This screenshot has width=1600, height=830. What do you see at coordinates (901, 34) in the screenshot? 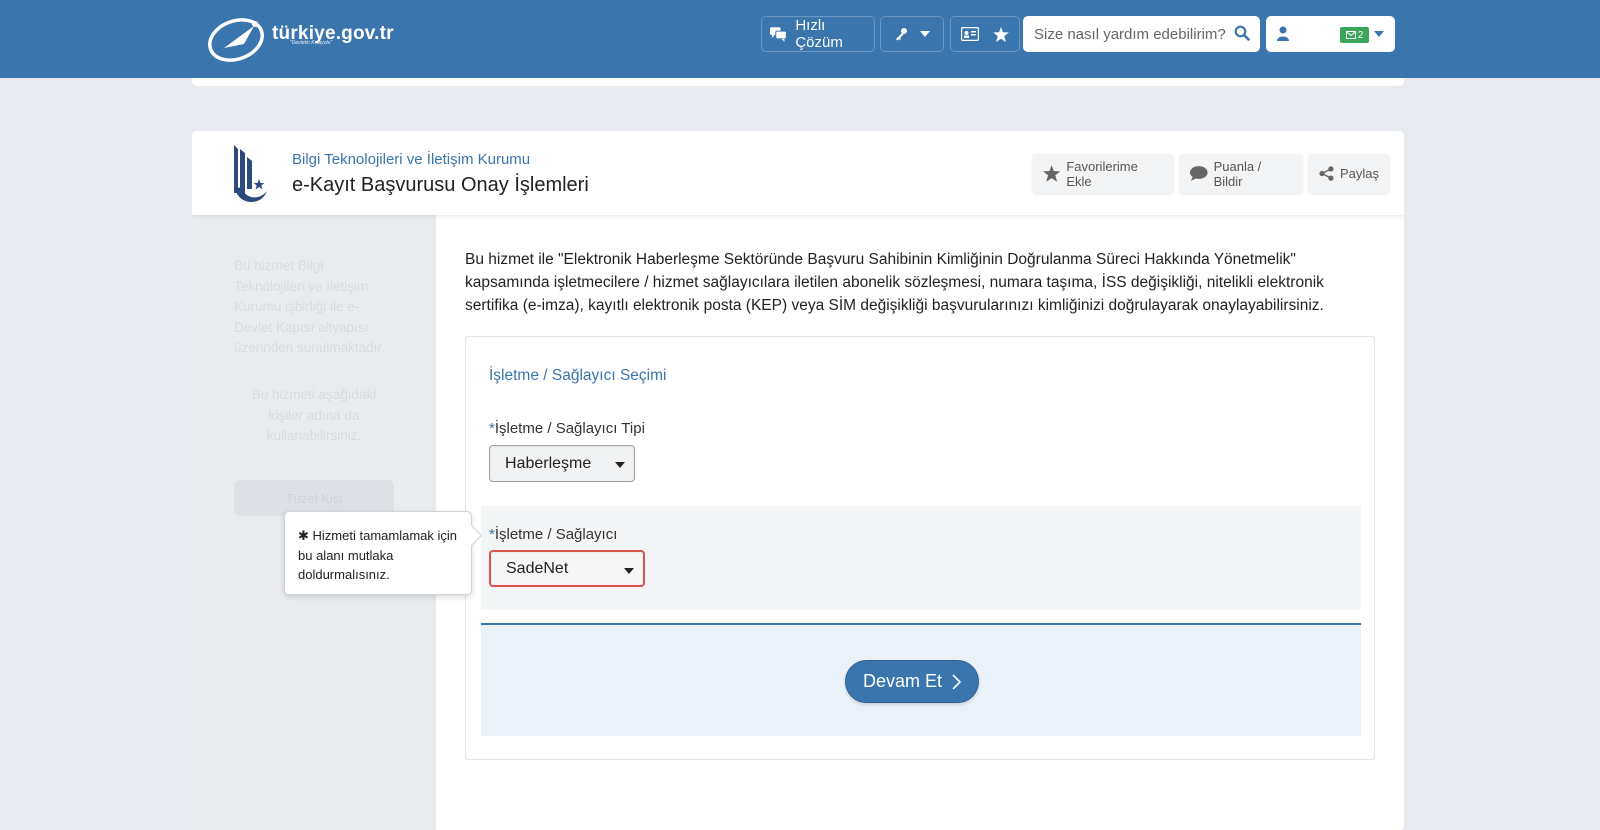
I see `key-icon` at bounding box center [901, 34].